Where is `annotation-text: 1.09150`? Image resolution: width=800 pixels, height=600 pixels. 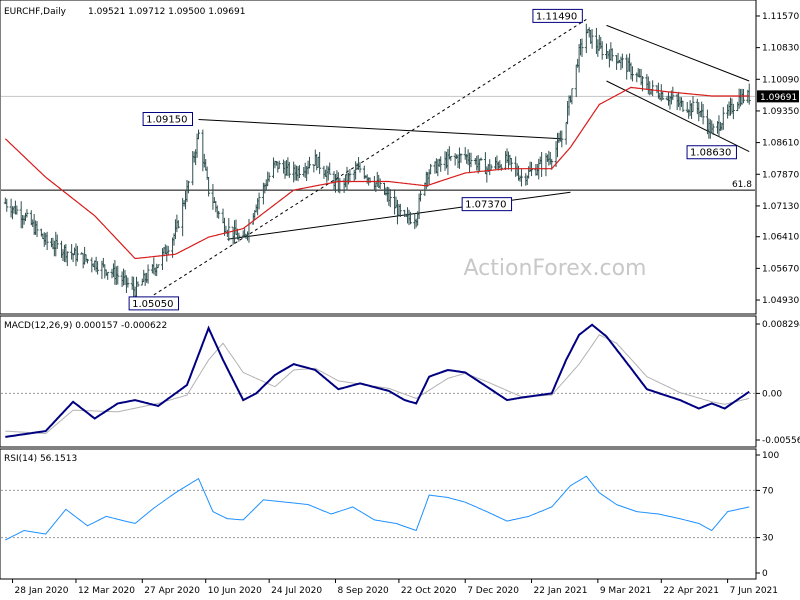 annotation-text: 1.09150 is located at coordinates (166, 120).